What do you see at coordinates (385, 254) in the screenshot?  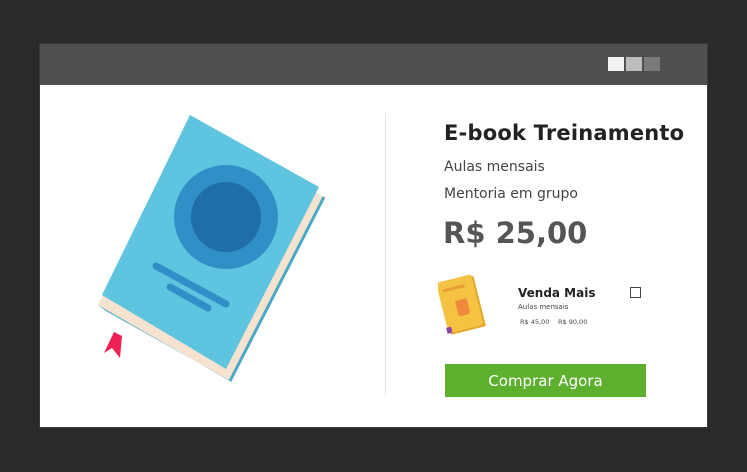 I see `column-divider` at bounding box center [385, 254].